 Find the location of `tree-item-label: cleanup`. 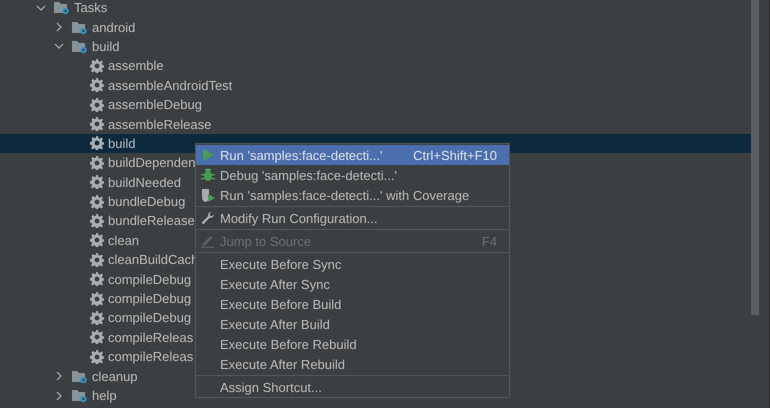

tree-item-label: cleanup is located at coordinates (115, 376).